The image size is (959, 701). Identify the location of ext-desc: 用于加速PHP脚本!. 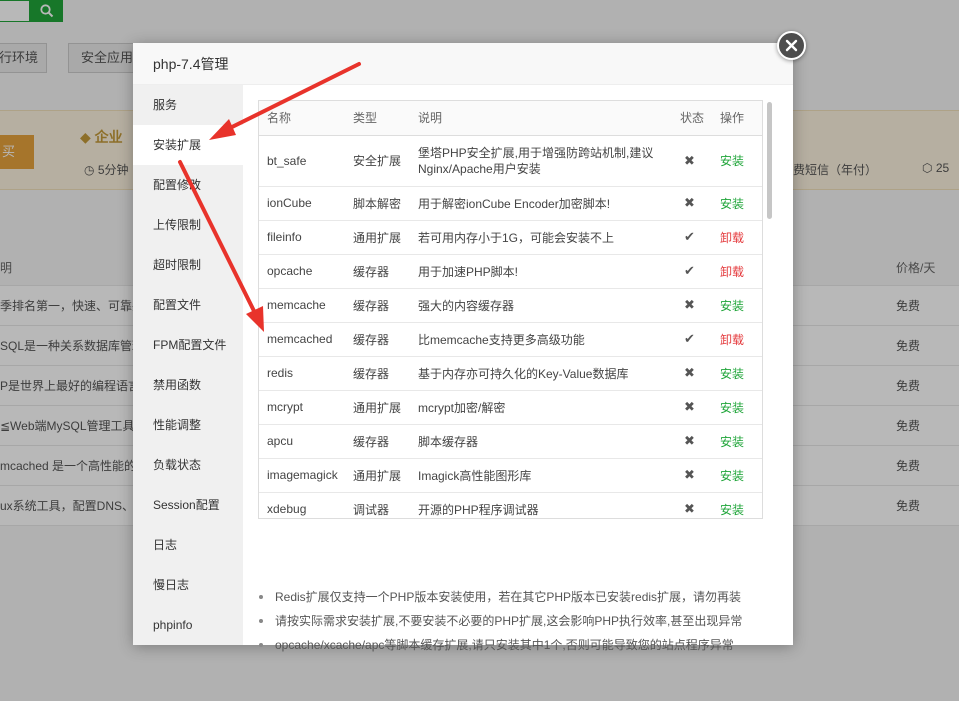
(541, 271).